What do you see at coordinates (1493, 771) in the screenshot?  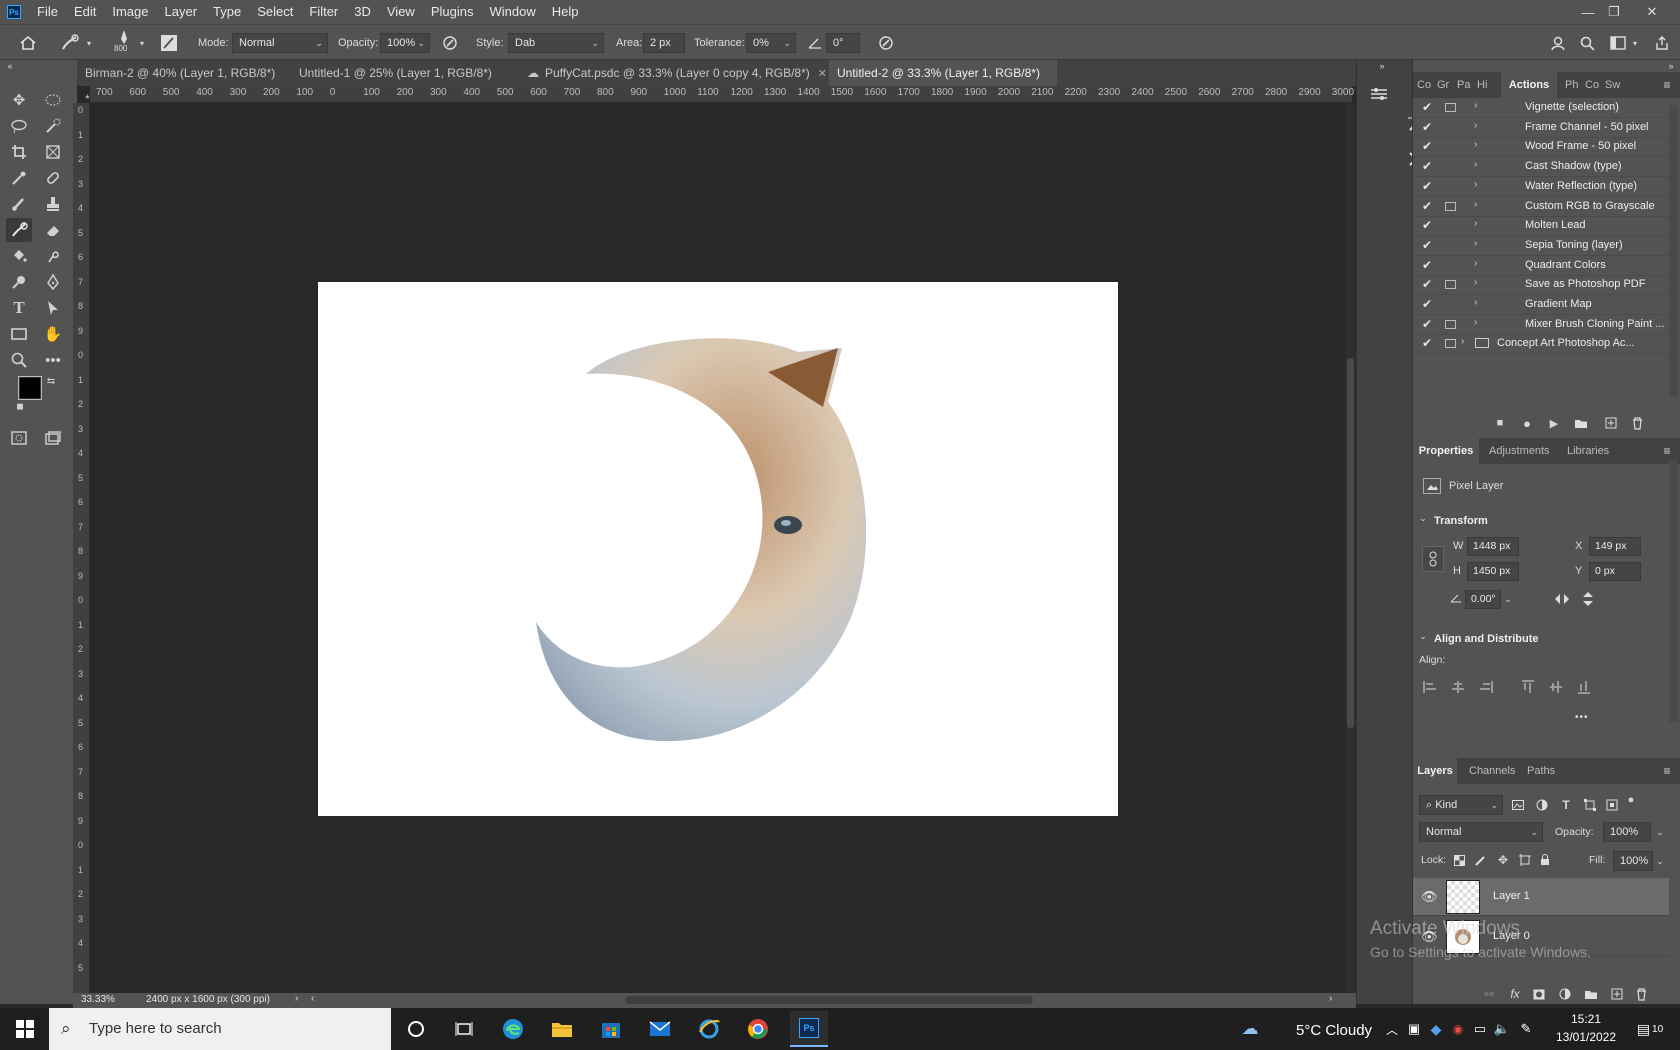 I see `tab-channels: Channels` at bounding box center [1493, 771].